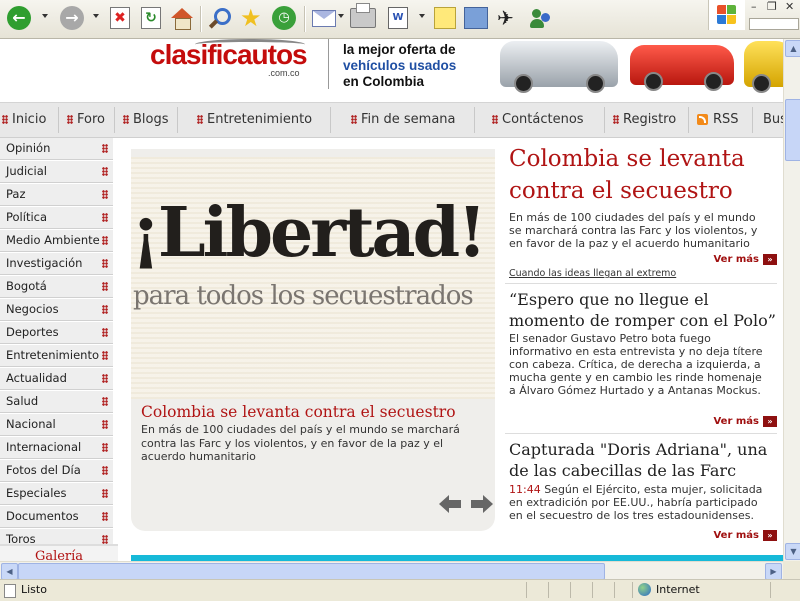 The width and height of the screenshot is (800, 601). I want to click on edit-word-button: W, so click(398, 18).